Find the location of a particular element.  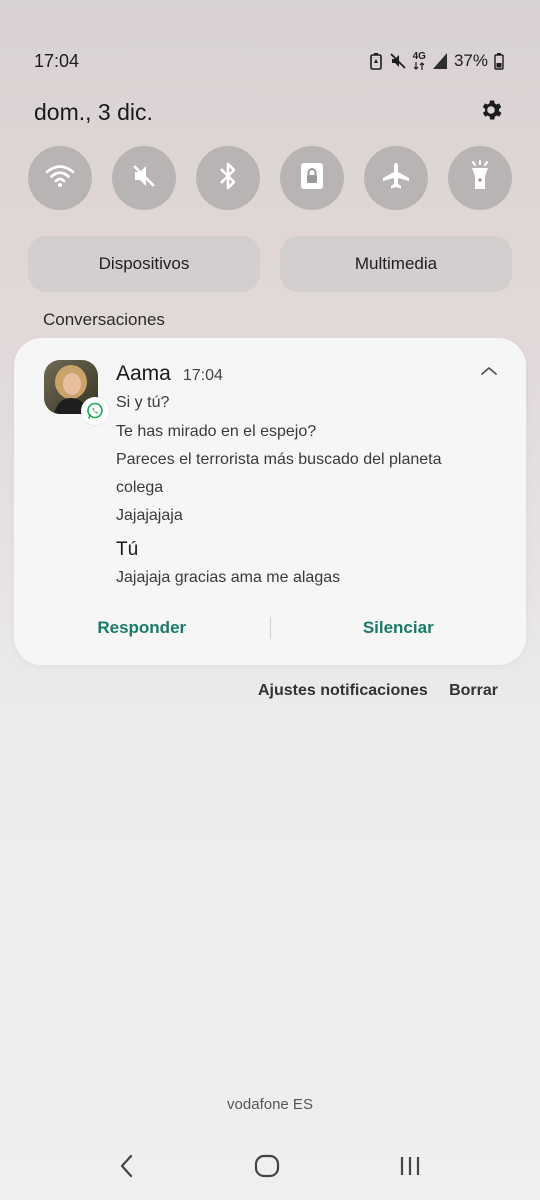

mute-button: Silenciar is located at coordinates (399, 628).